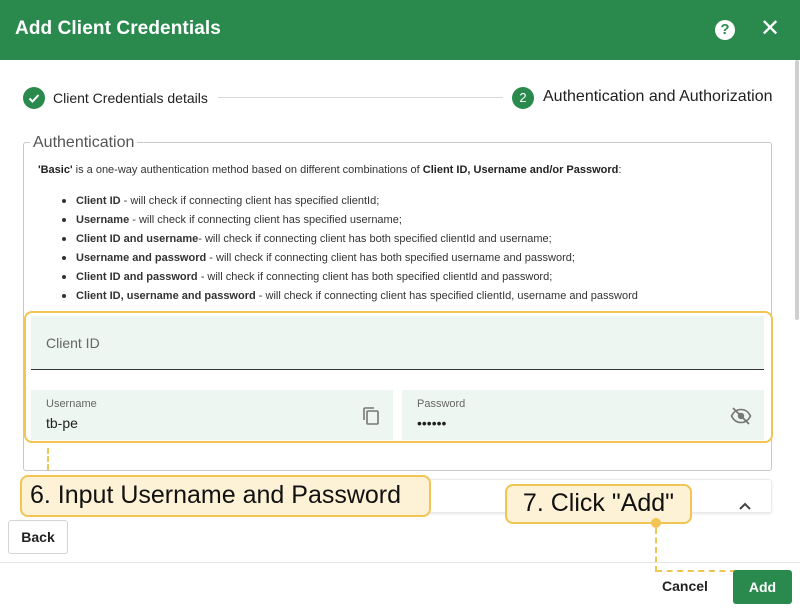 The width and height of the screenshot is (800, 608). I want to click on list-item-bold: Username, so click(103, 220).